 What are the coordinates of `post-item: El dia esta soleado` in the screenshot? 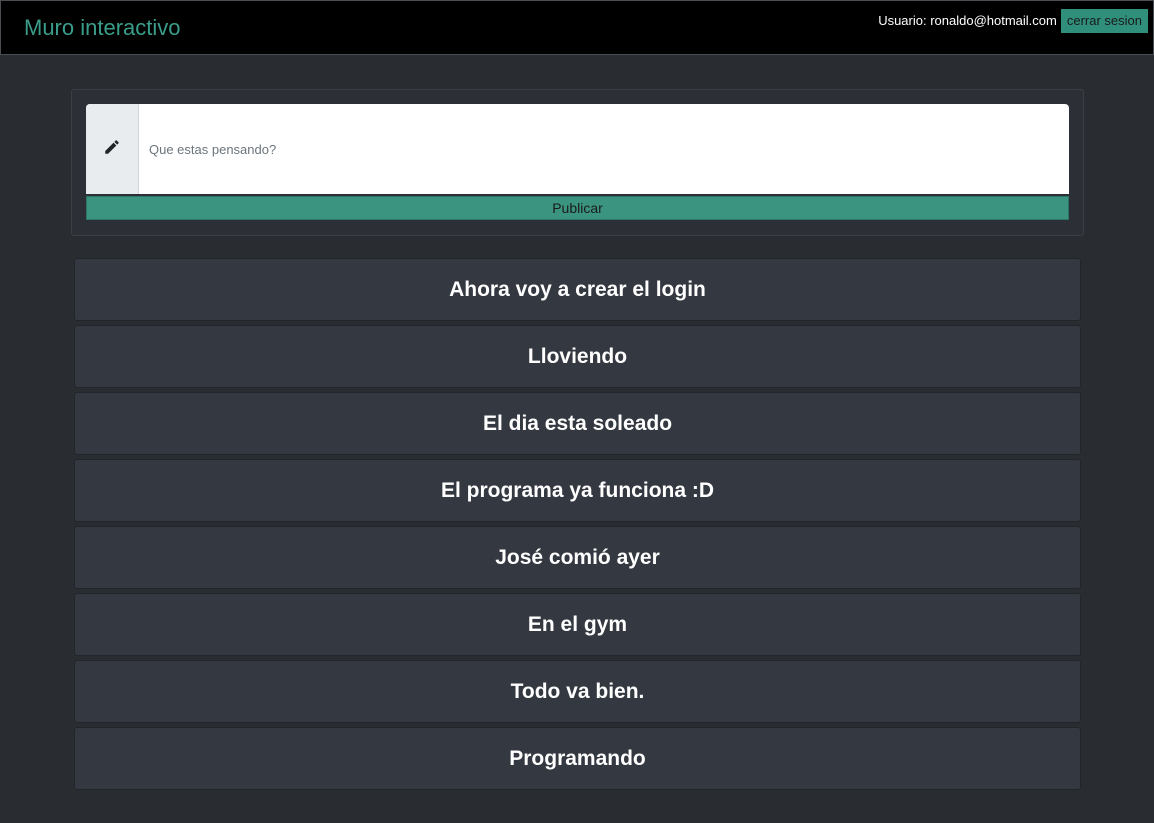 It's located at (577, 423).